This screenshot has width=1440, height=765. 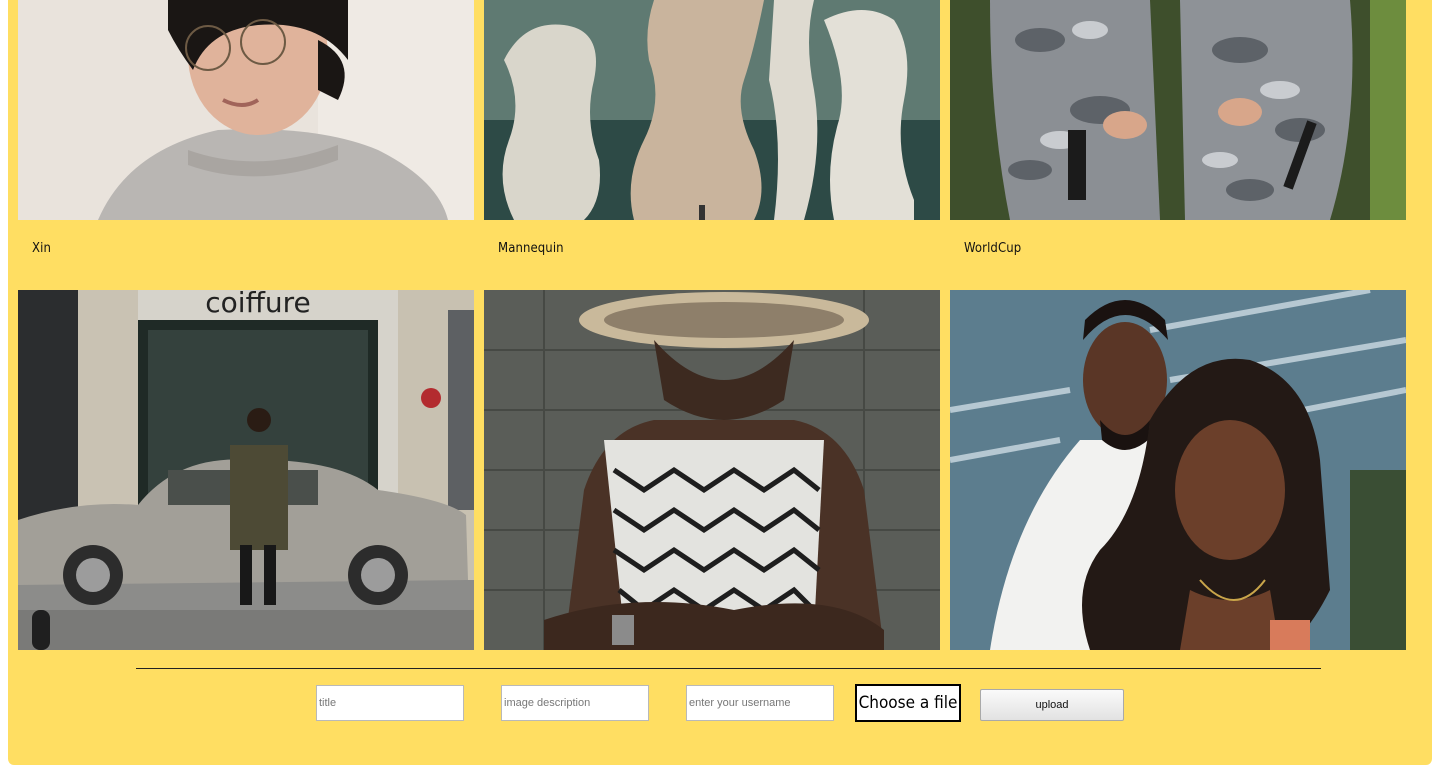 I want to click on username-input, so click(x=760, y=703).